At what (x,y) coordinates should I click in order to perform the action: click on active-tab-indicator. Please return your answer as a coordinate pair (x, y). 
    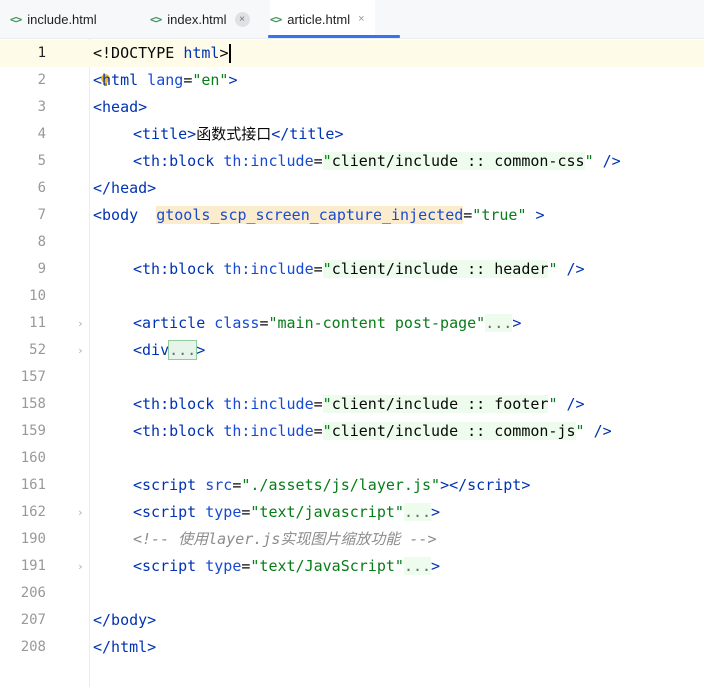
    Looking at the image, I should click on (334, 36).